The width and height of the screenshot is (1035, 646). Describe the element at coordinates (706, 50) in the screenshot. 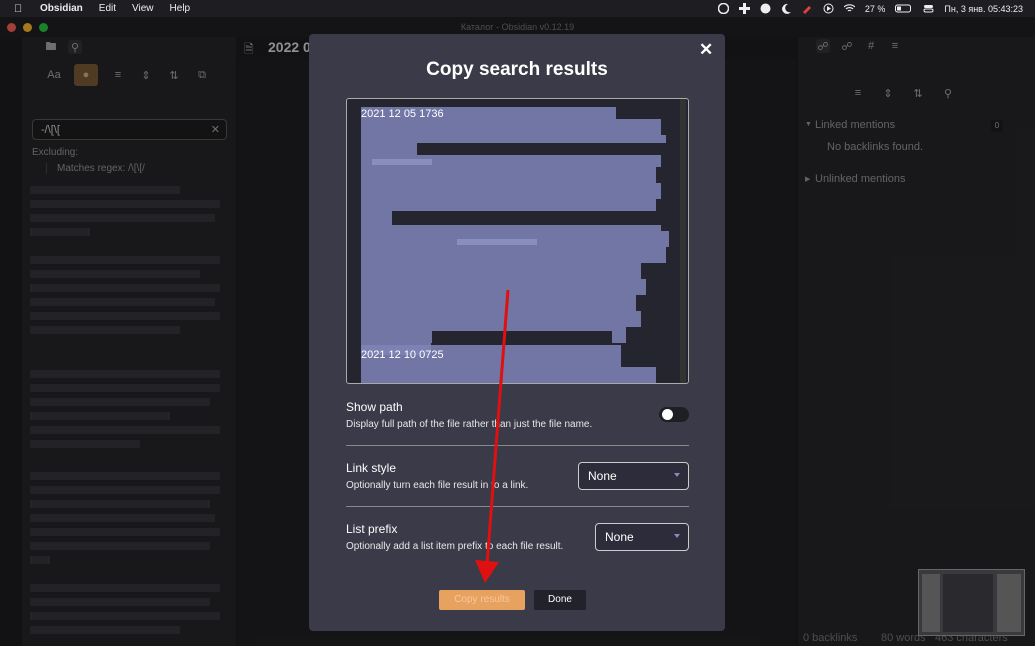

I see `close-icon: ✕` at that location.